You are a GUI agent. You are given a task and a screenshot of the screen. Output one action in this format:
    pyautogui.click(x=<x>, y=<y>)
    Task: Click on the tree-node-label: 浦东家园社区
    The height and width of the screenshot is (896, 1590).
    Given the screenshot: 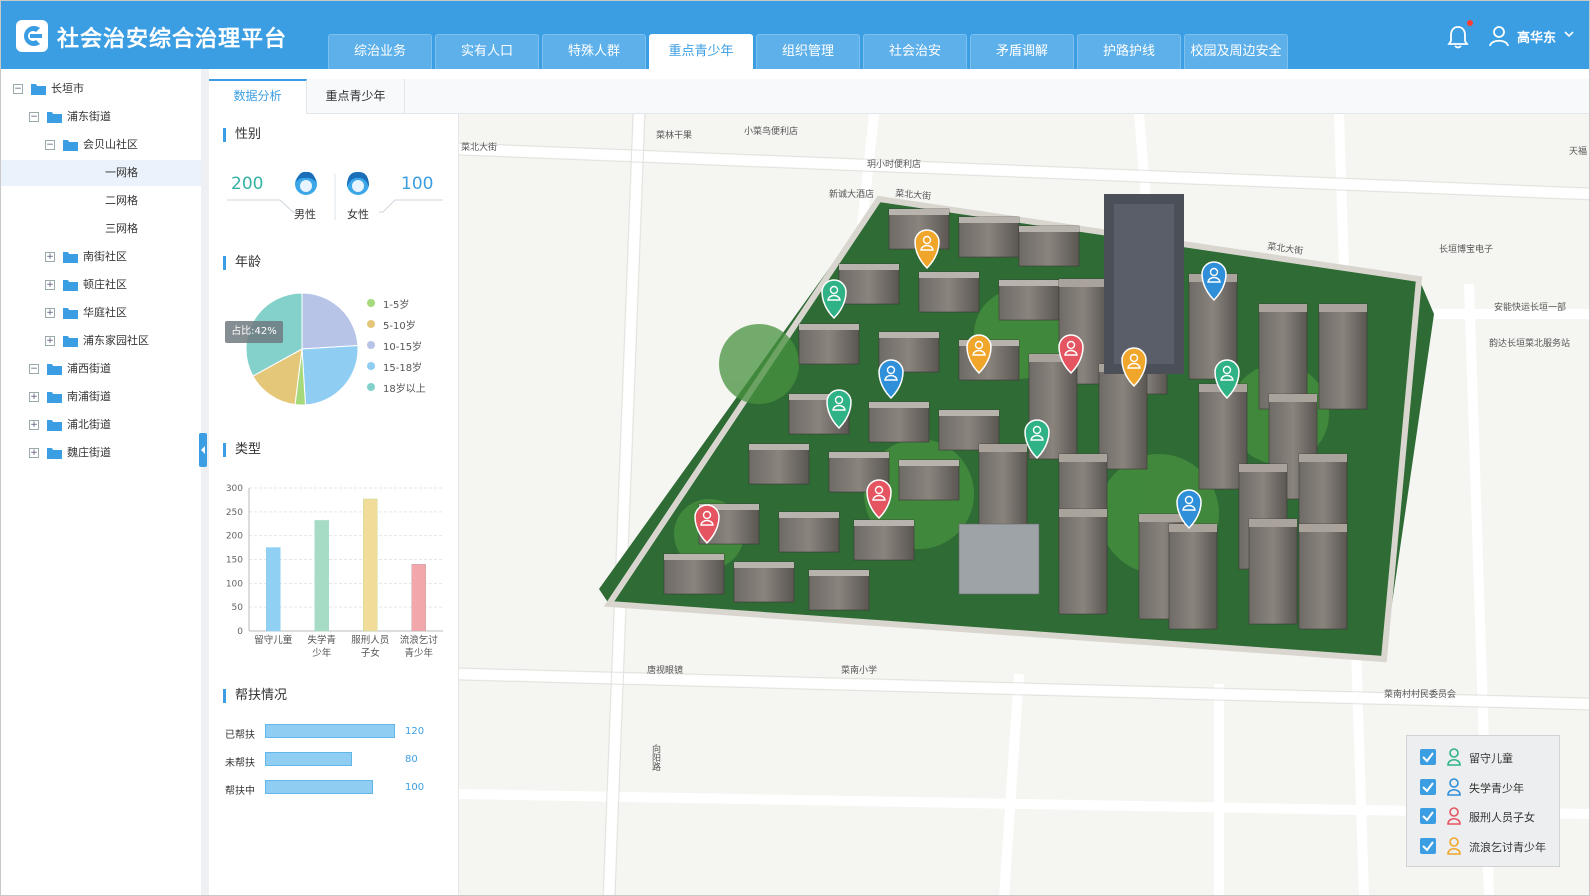 What is the action you would take?
    pyautogui.click(x=116, y=340)
    